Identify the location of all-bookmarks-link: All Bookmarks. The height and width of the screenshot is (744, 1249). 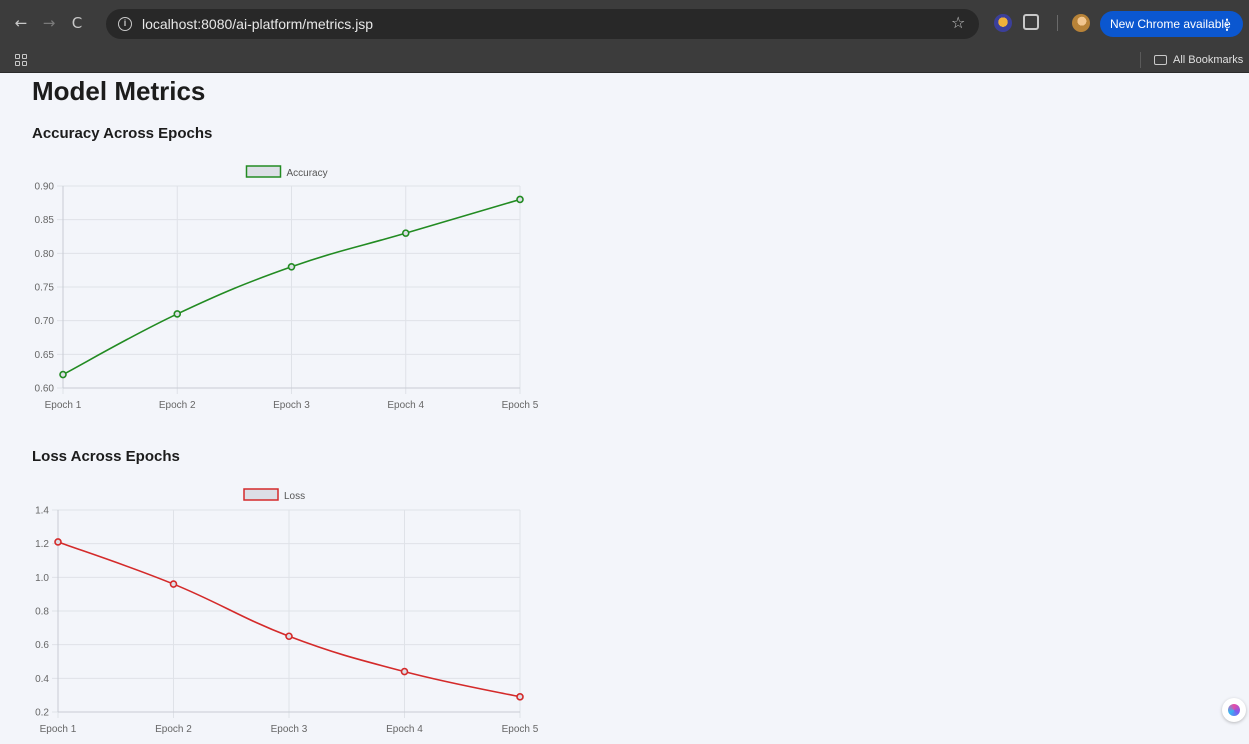
(1208, 60).